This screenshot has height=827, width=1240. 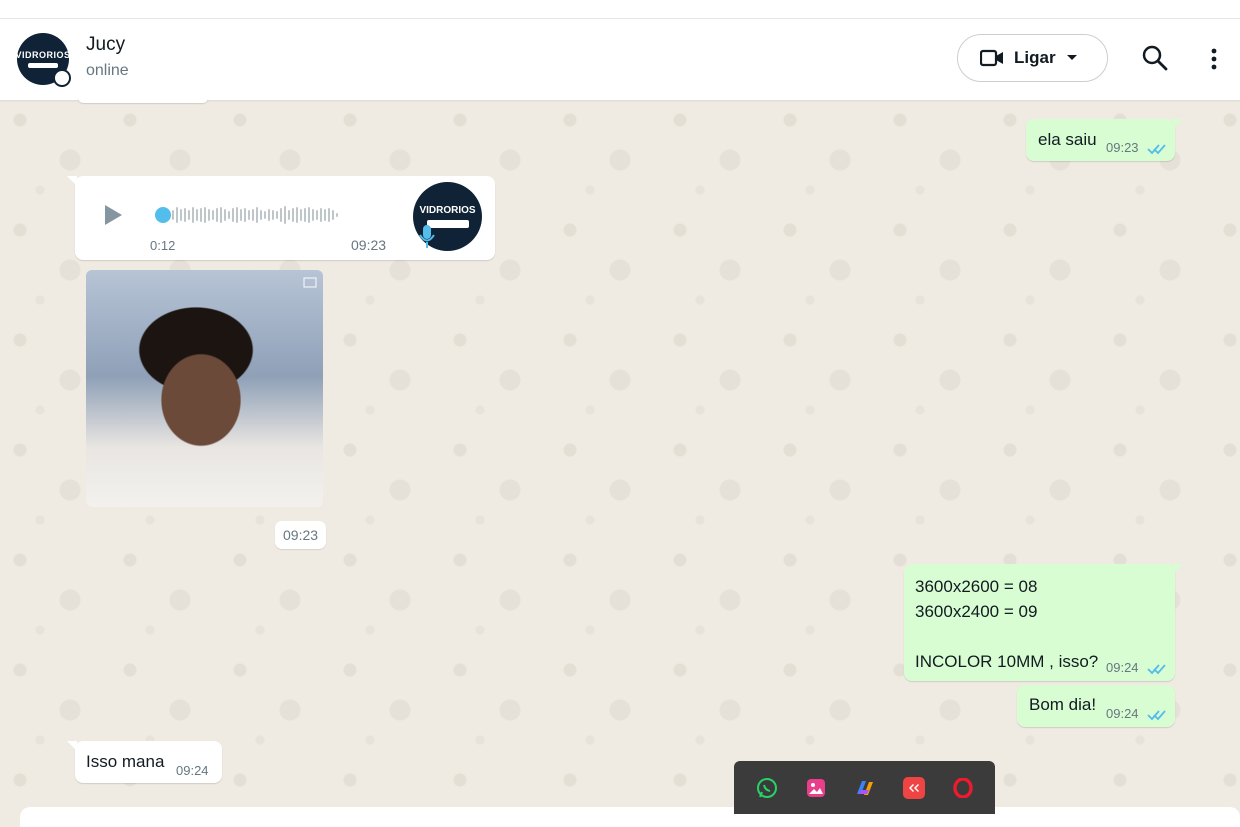 What do you see at coordinates (976, 611) in the screenshot?
I see `message-text-line: 3600x2400 = 09` at bounding box center [976, 611].